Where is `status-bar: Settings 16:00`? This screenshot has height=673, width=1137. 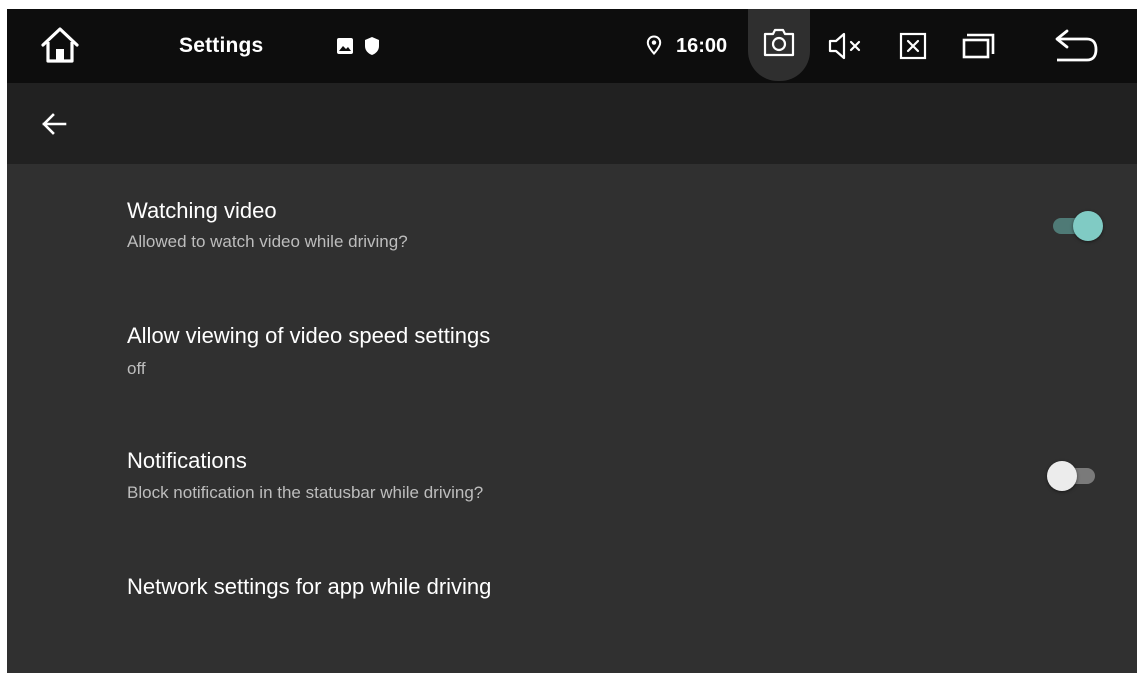 status-bar: Settings 16:00 is located at coordinates (572, 46).